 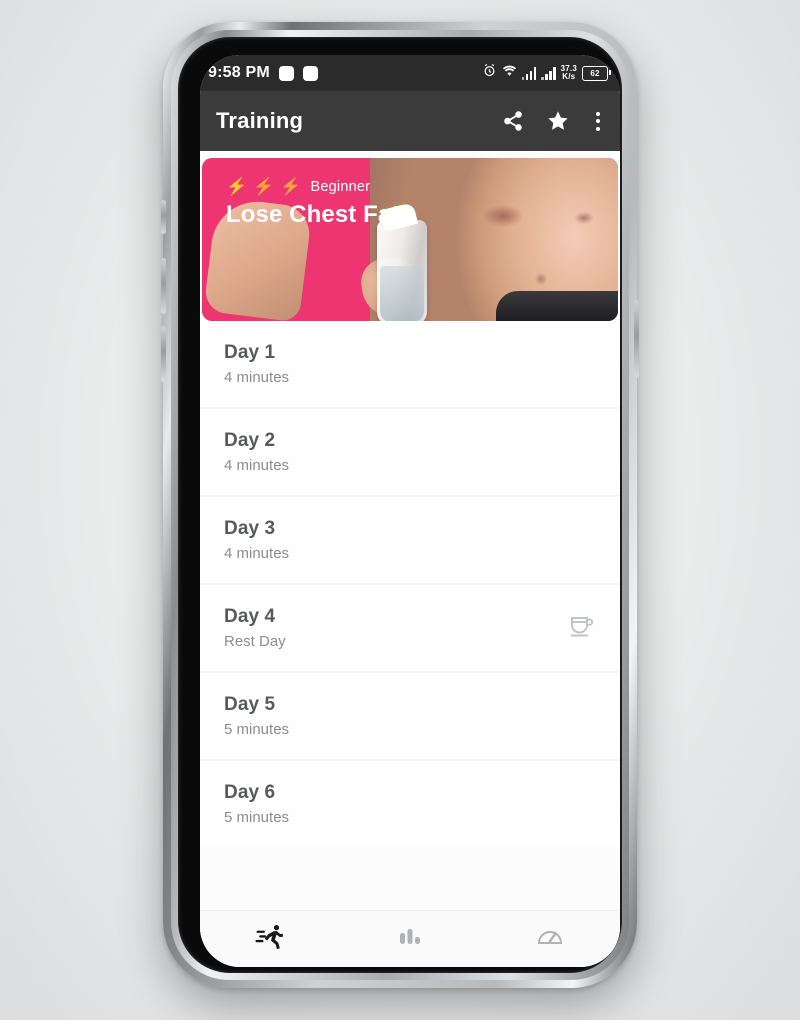 I want to click on overflow-menu-button, so click(x=598, y=121).